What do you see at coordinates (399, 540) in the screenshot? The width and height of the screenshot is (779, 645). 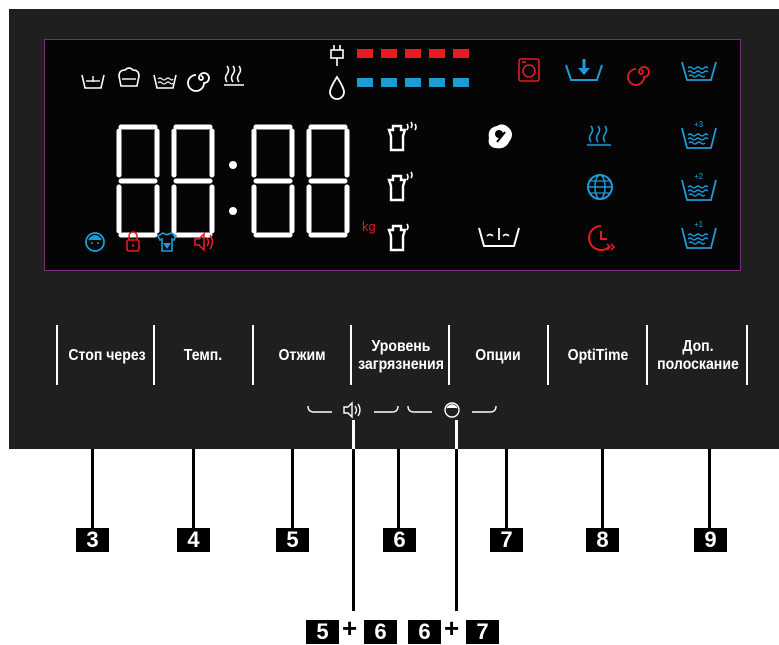 I see `callout-6: 6` at bounding box center [399, 540].